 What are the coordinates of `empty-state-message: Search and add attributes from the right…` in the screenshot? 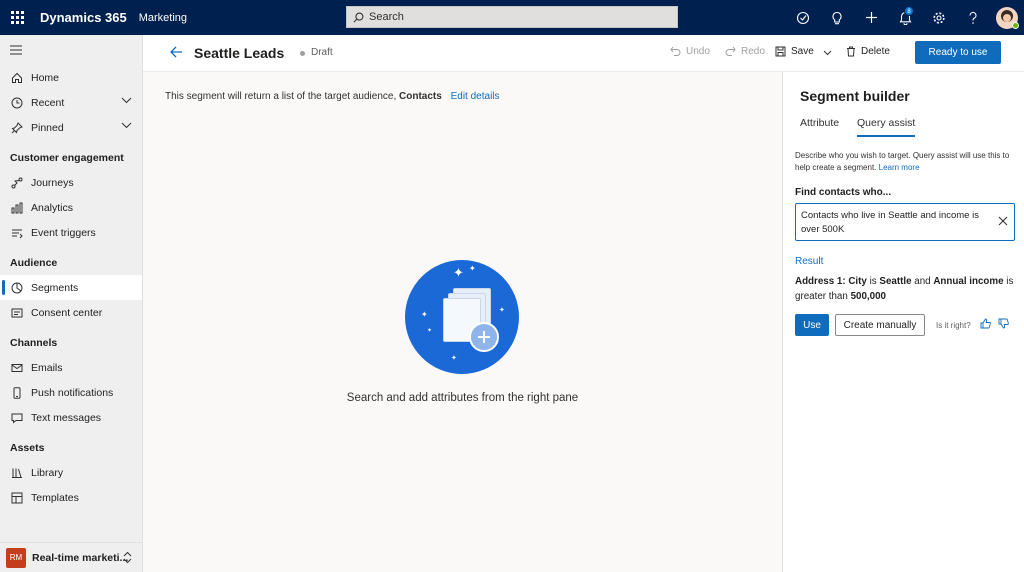 It's located at (462, 398).